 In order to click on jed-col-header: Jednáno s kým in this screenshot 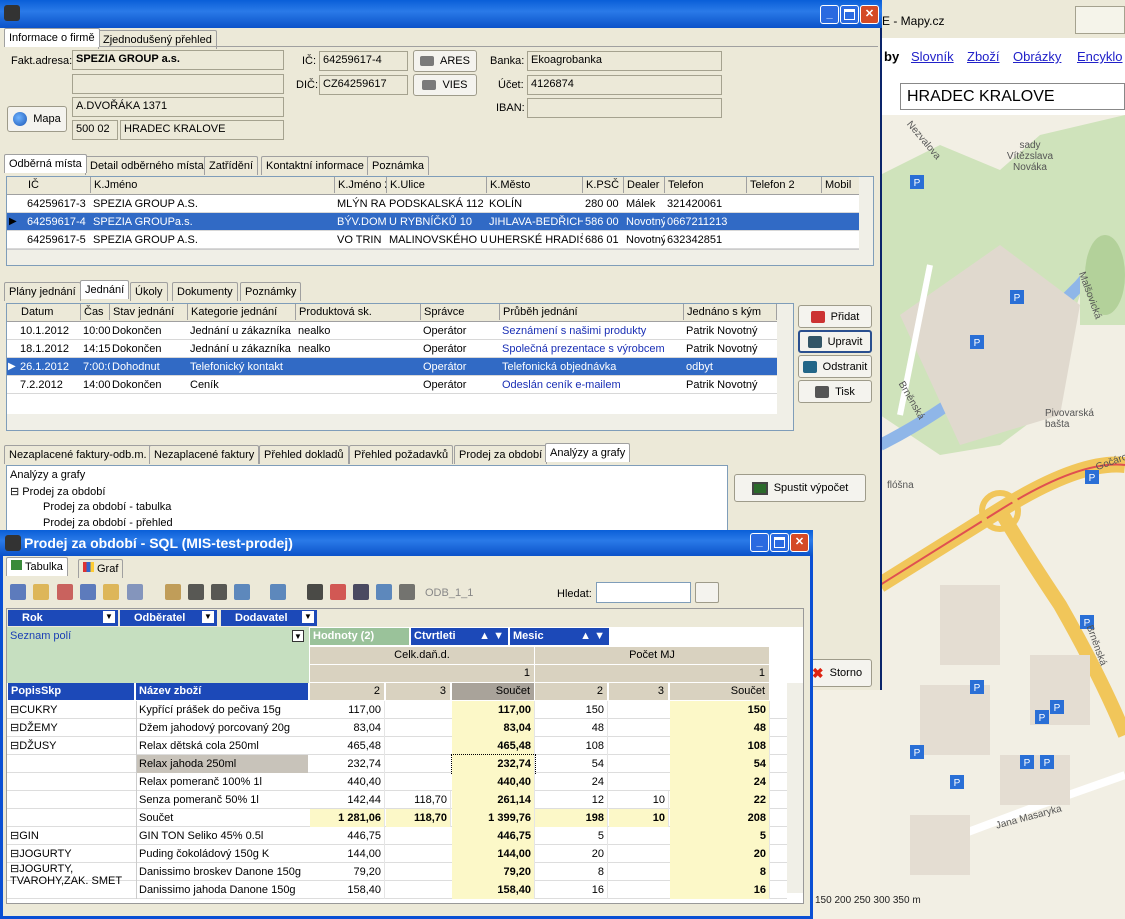, I will do `click(730, 312)`.